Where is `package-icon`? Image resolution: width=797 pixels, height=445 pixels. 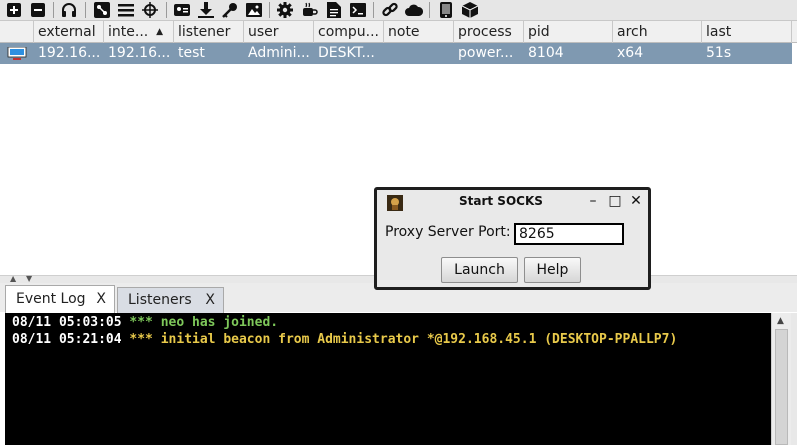
package-icon is located at coordinates (470, 10).